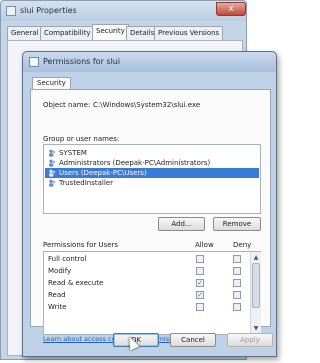 The width and height of the screenshot is (320, 363). What do you see at coordinates (242, 245) in the screenshot?
I see `deny-header: Deny` at bounding box center [242, 245].